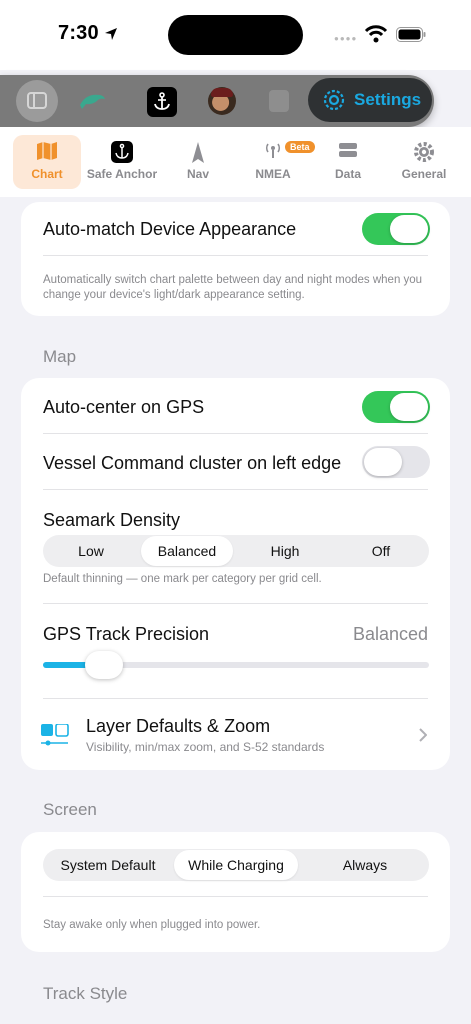 This screenshot has width=471, height=1024. Describe the element at coordinates (348, 162) in the screenshot. I see `tab-data: Data` at that location.